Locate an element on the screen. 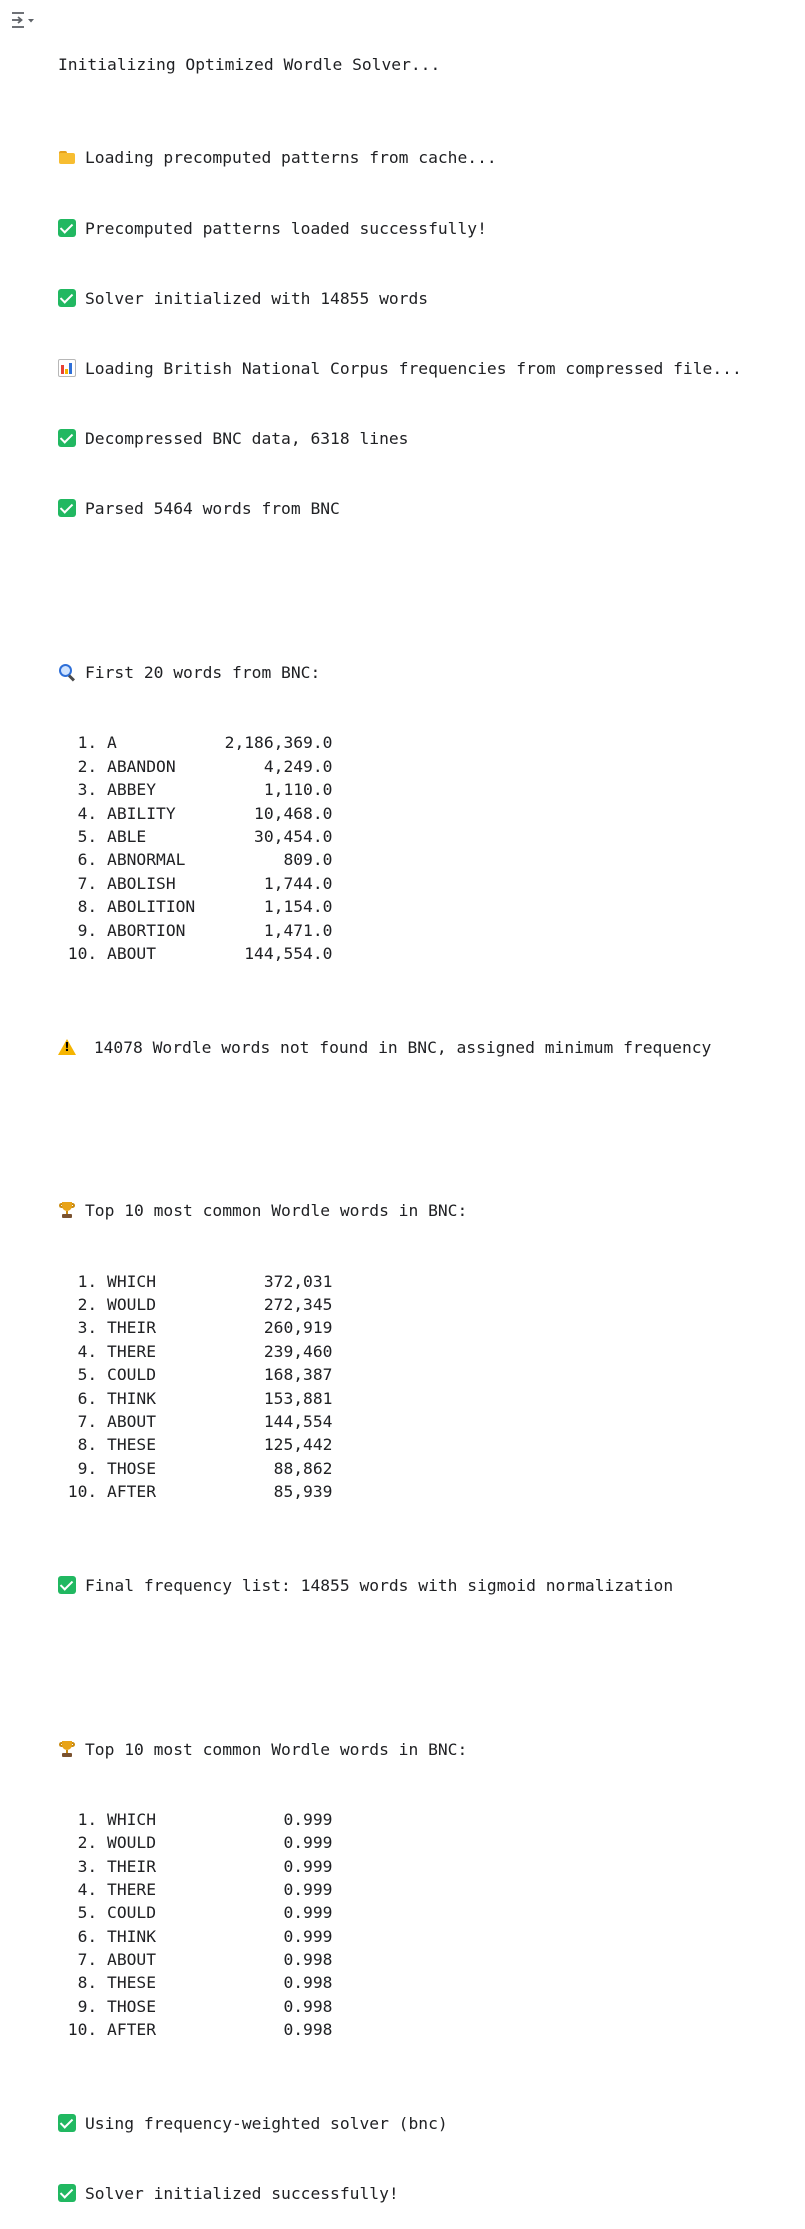  list-item: 7. ABOUT 0.998 is located at coordinates (195, 1960).